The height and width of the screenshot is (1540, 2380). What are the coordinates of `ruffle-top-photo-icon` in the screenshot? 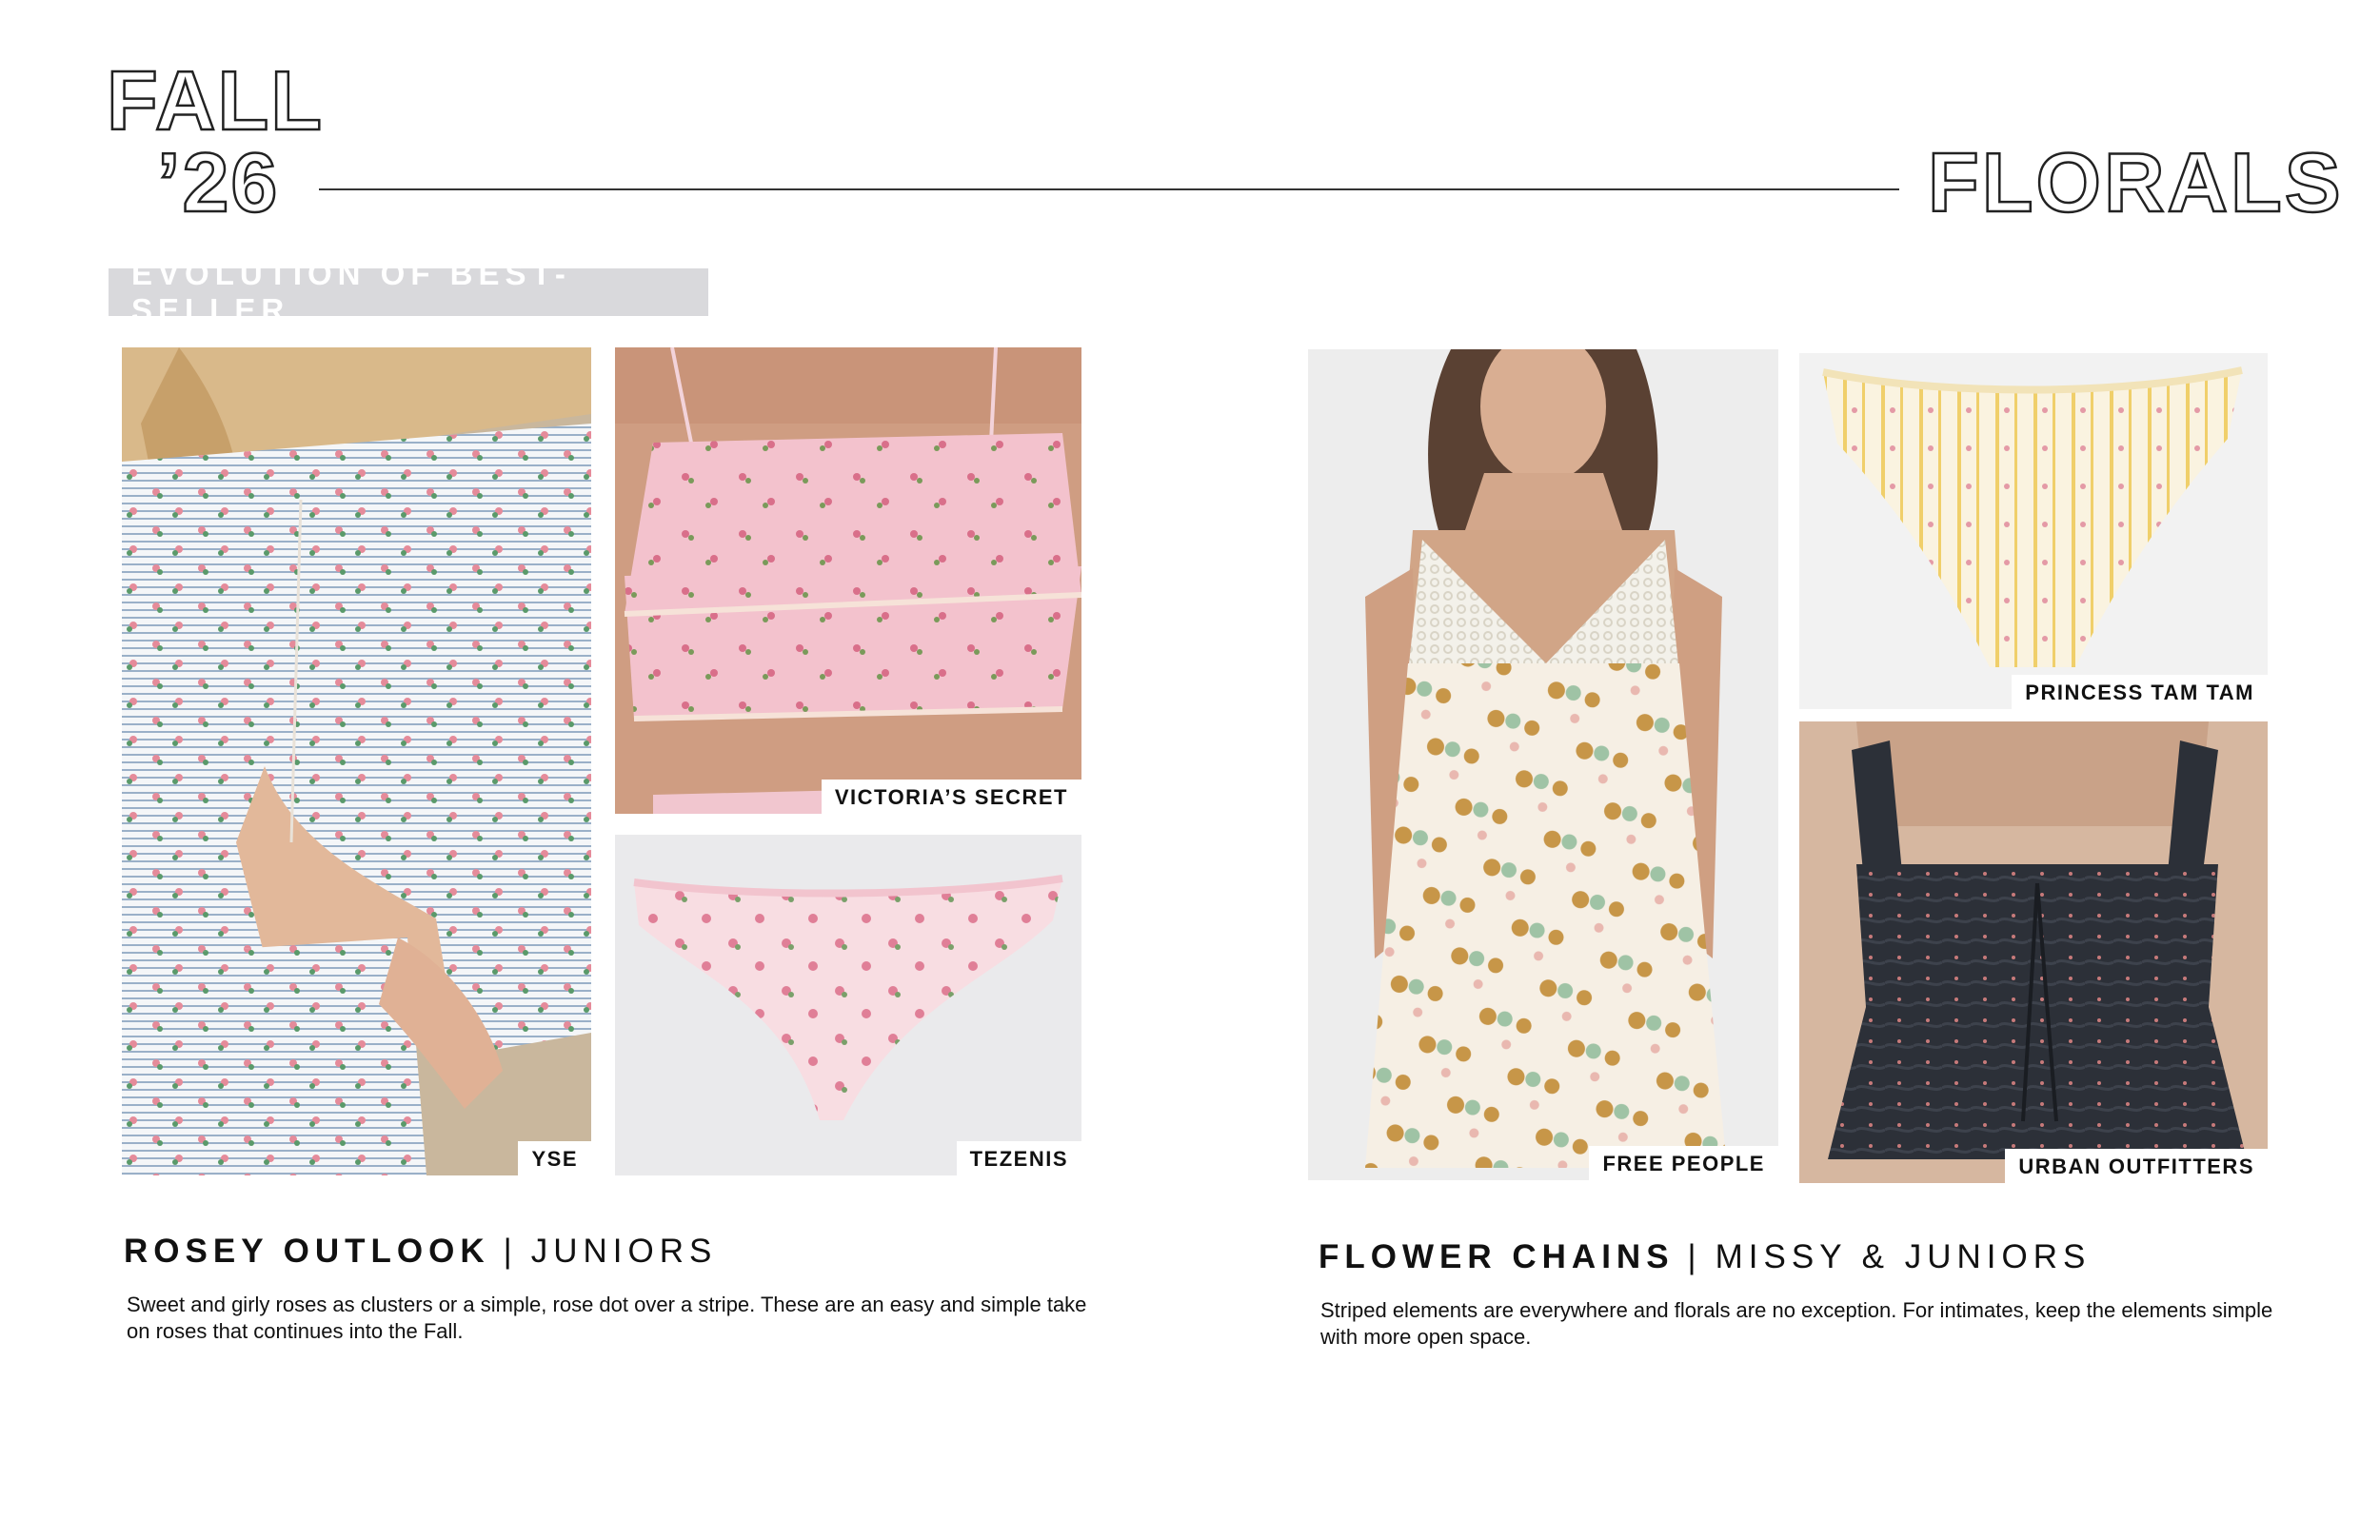 It's located at (848, 580).